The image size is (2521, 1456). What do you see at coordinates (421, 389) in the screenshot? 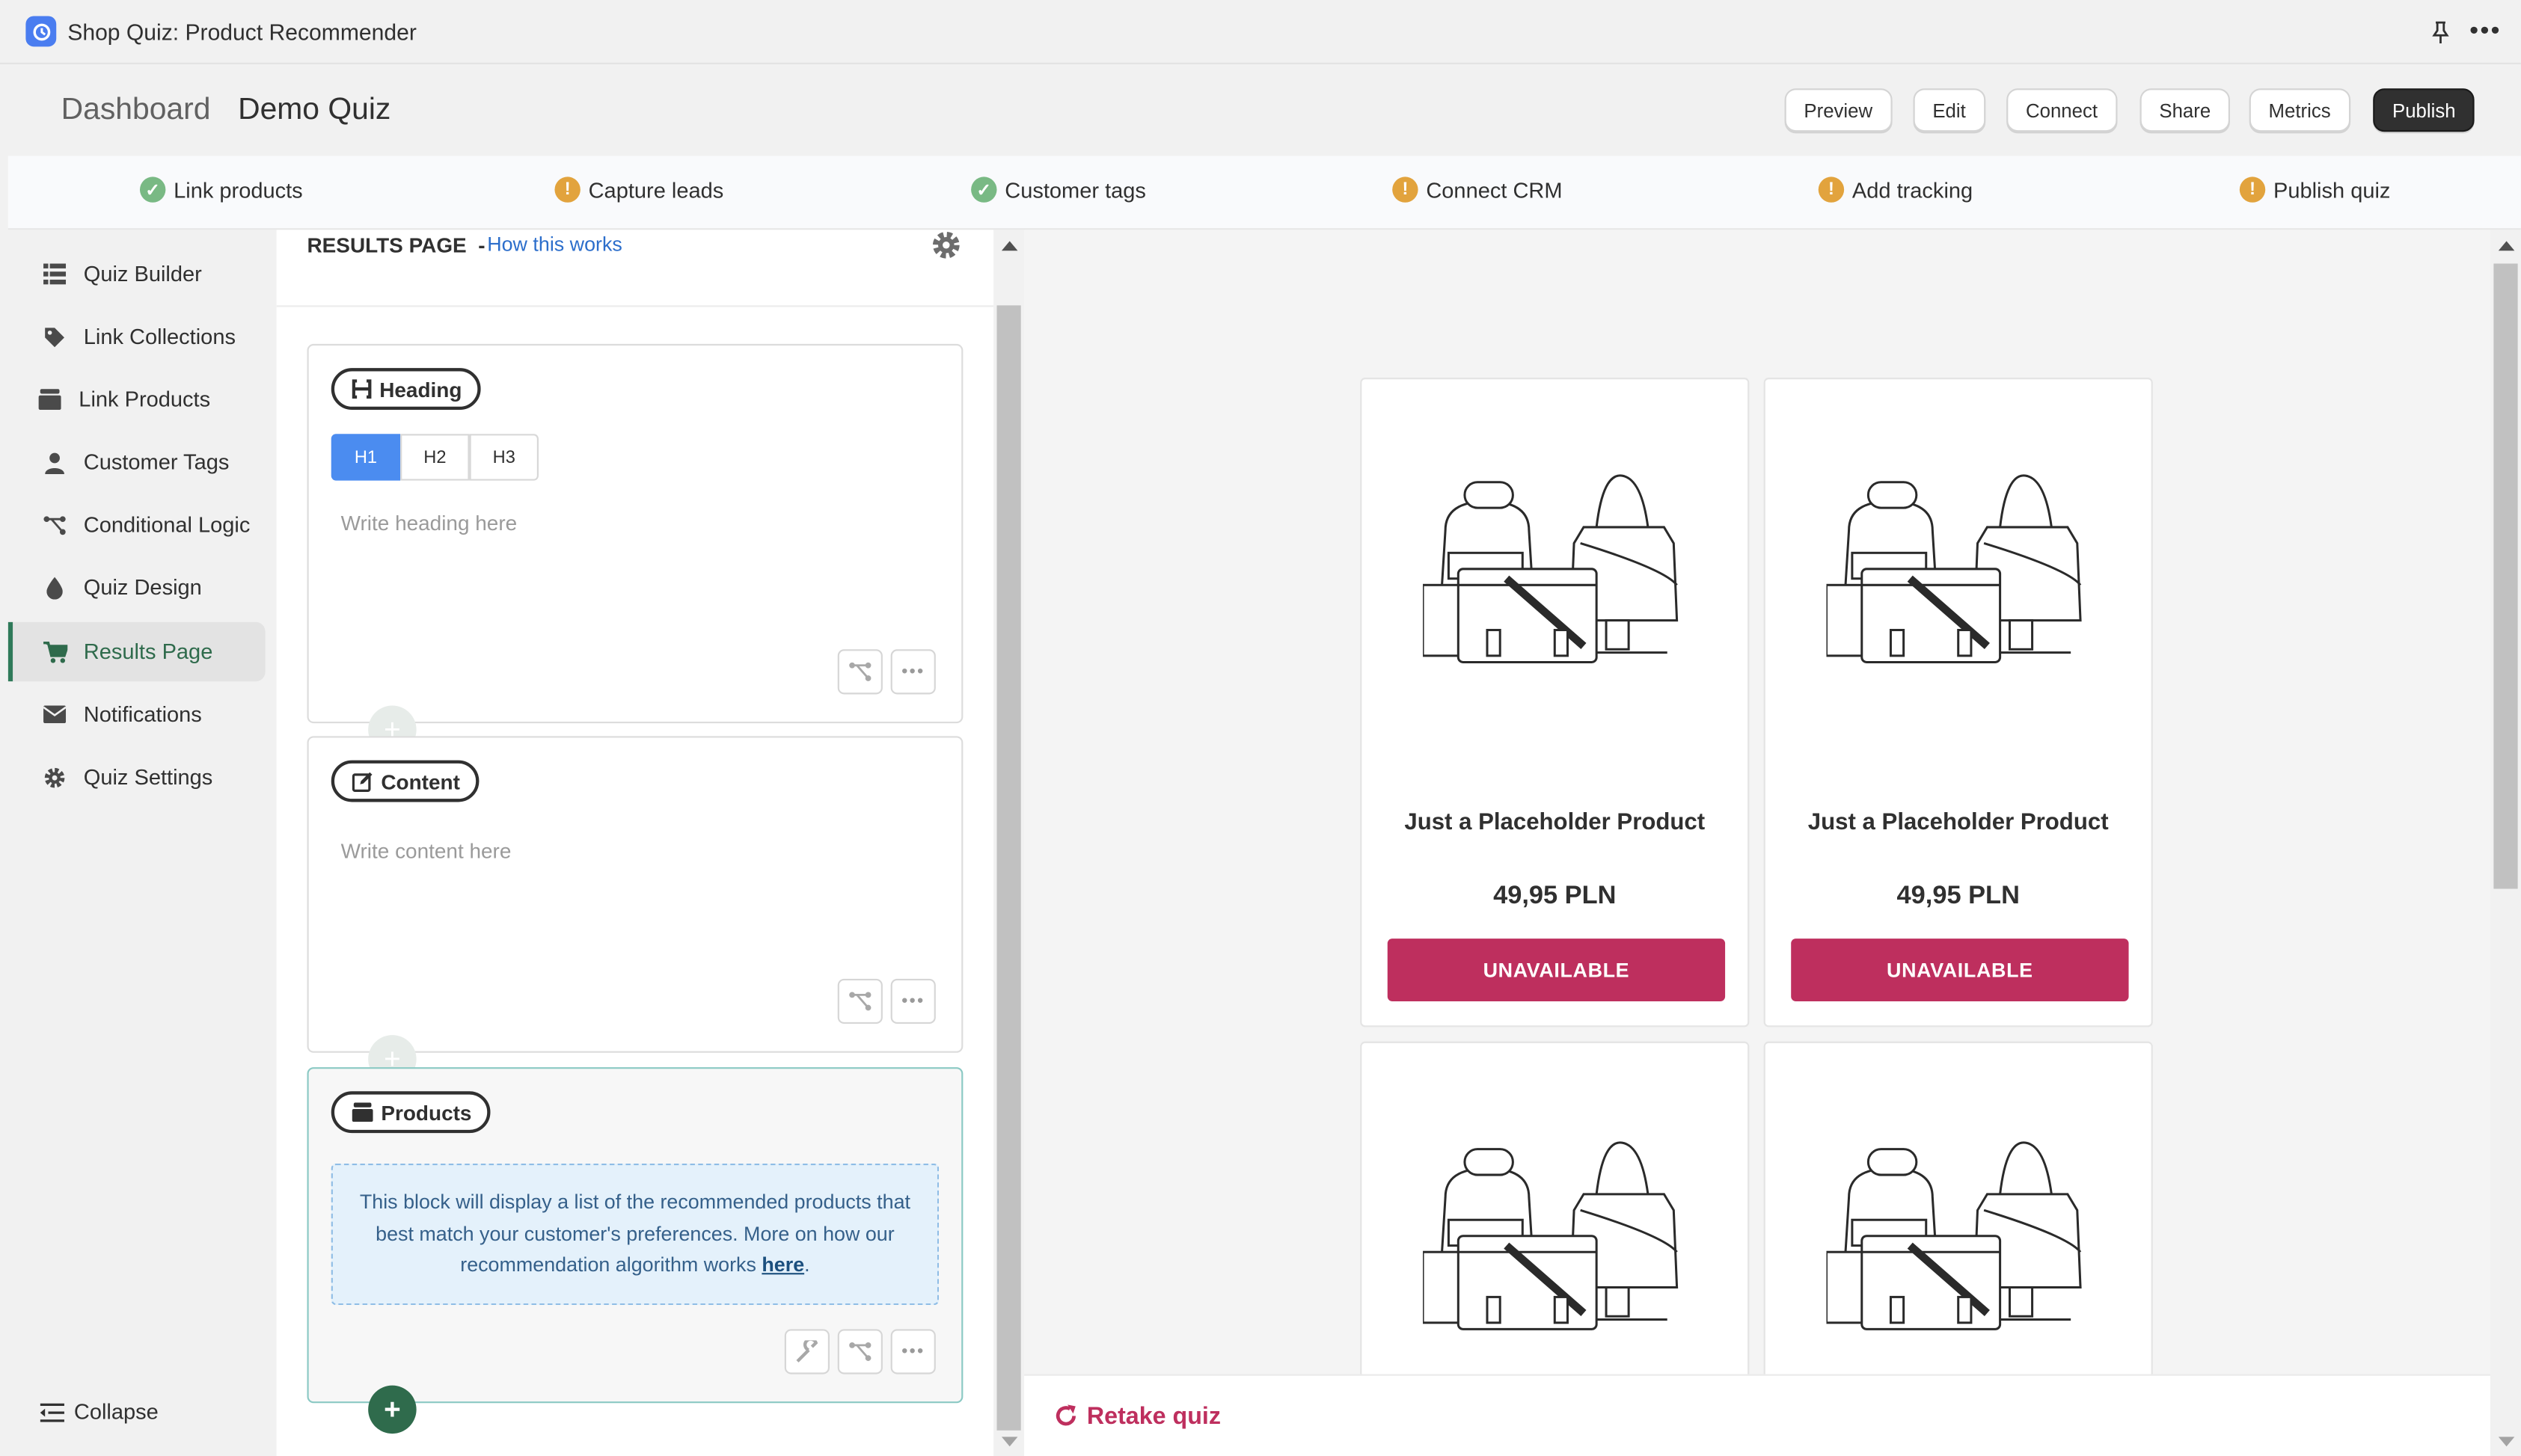
I see `heading-block-title: Heading` at bounding box center [421, 389].